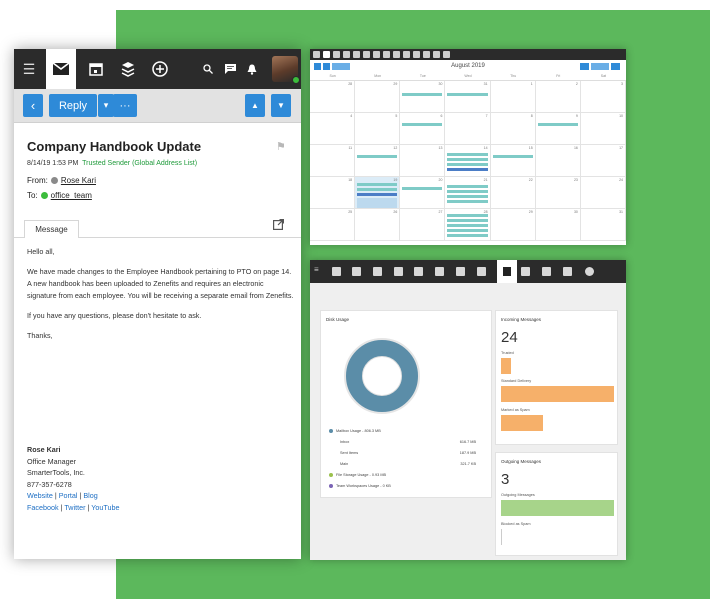 Image resolution: width=715 pixels, height=599 pixels. What do you see at coordinates (51, 229) in the screenshot?
I see `tab-message: Message` at bounding box center [51, 229].